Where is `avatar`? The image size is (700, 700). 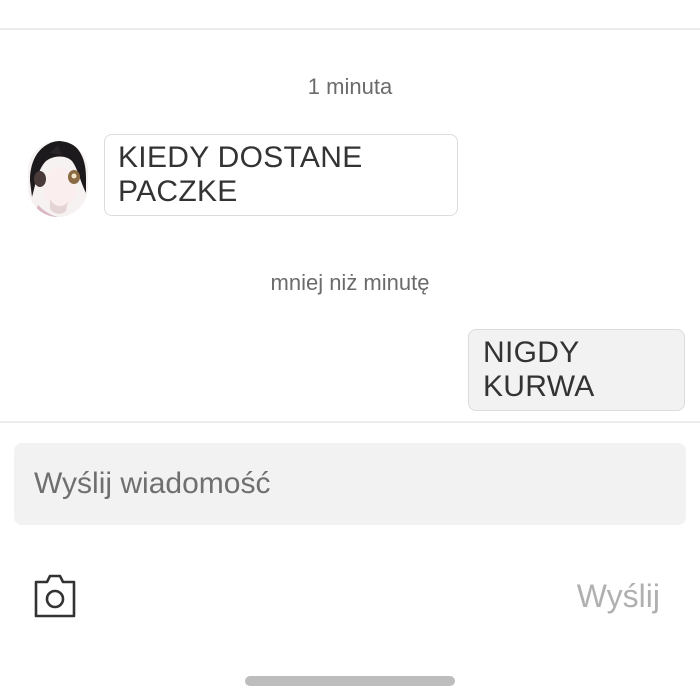 avatar is located at coordinates (58, 179).